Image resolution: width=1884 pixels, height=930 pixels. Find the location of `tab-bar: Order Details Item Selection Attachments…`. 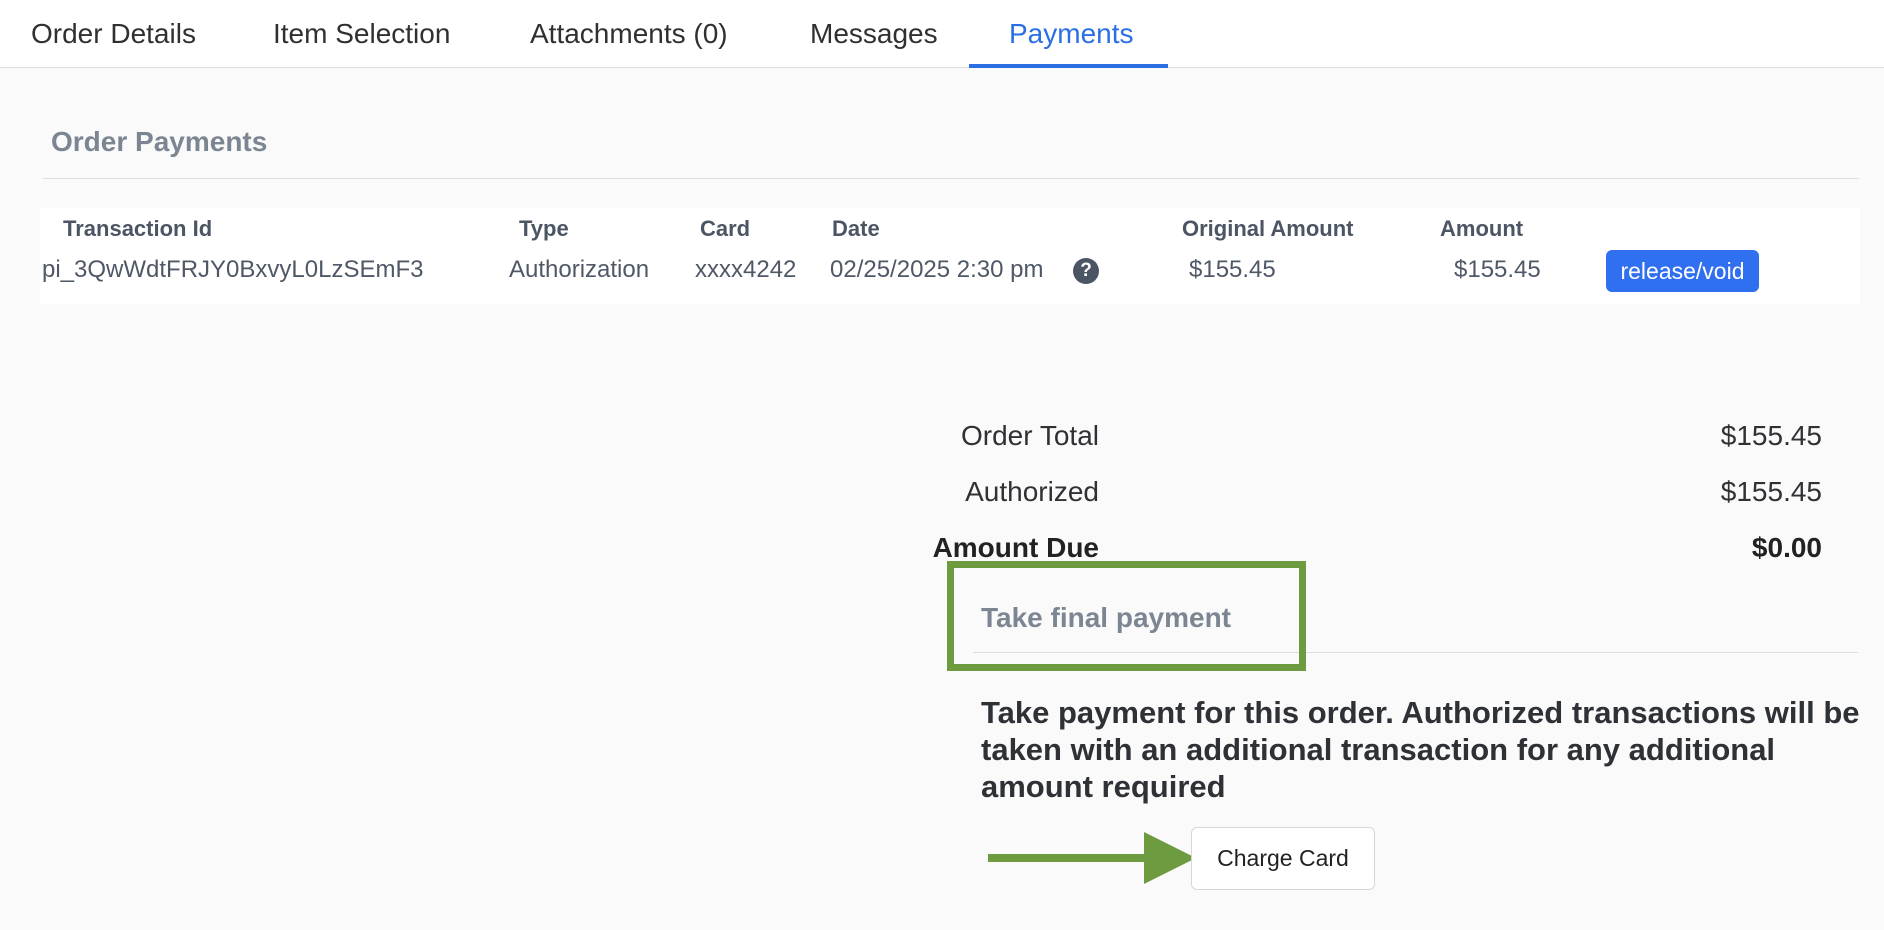

tab-bar: Order Details Item Selection Attachments… is located at coordinates (942, 34).